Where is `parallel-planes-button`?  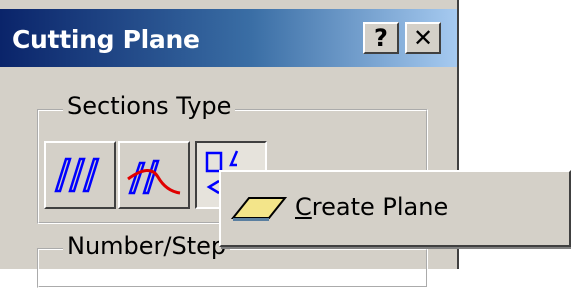 parallel-planes-button is located at coordinates (80, 175).